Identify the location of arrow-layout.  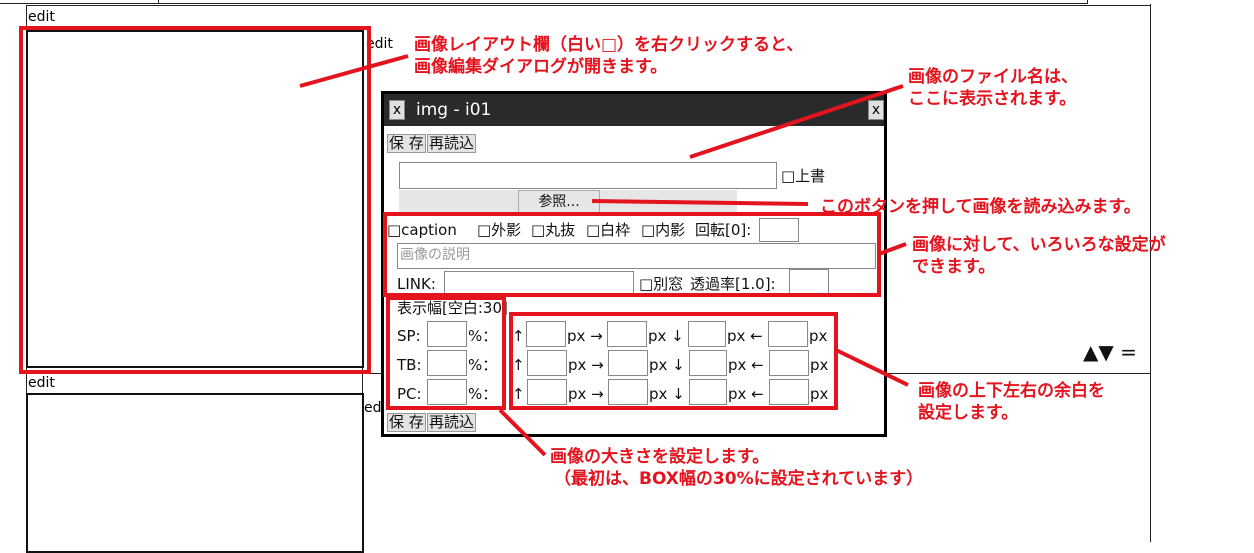
(354, 71).